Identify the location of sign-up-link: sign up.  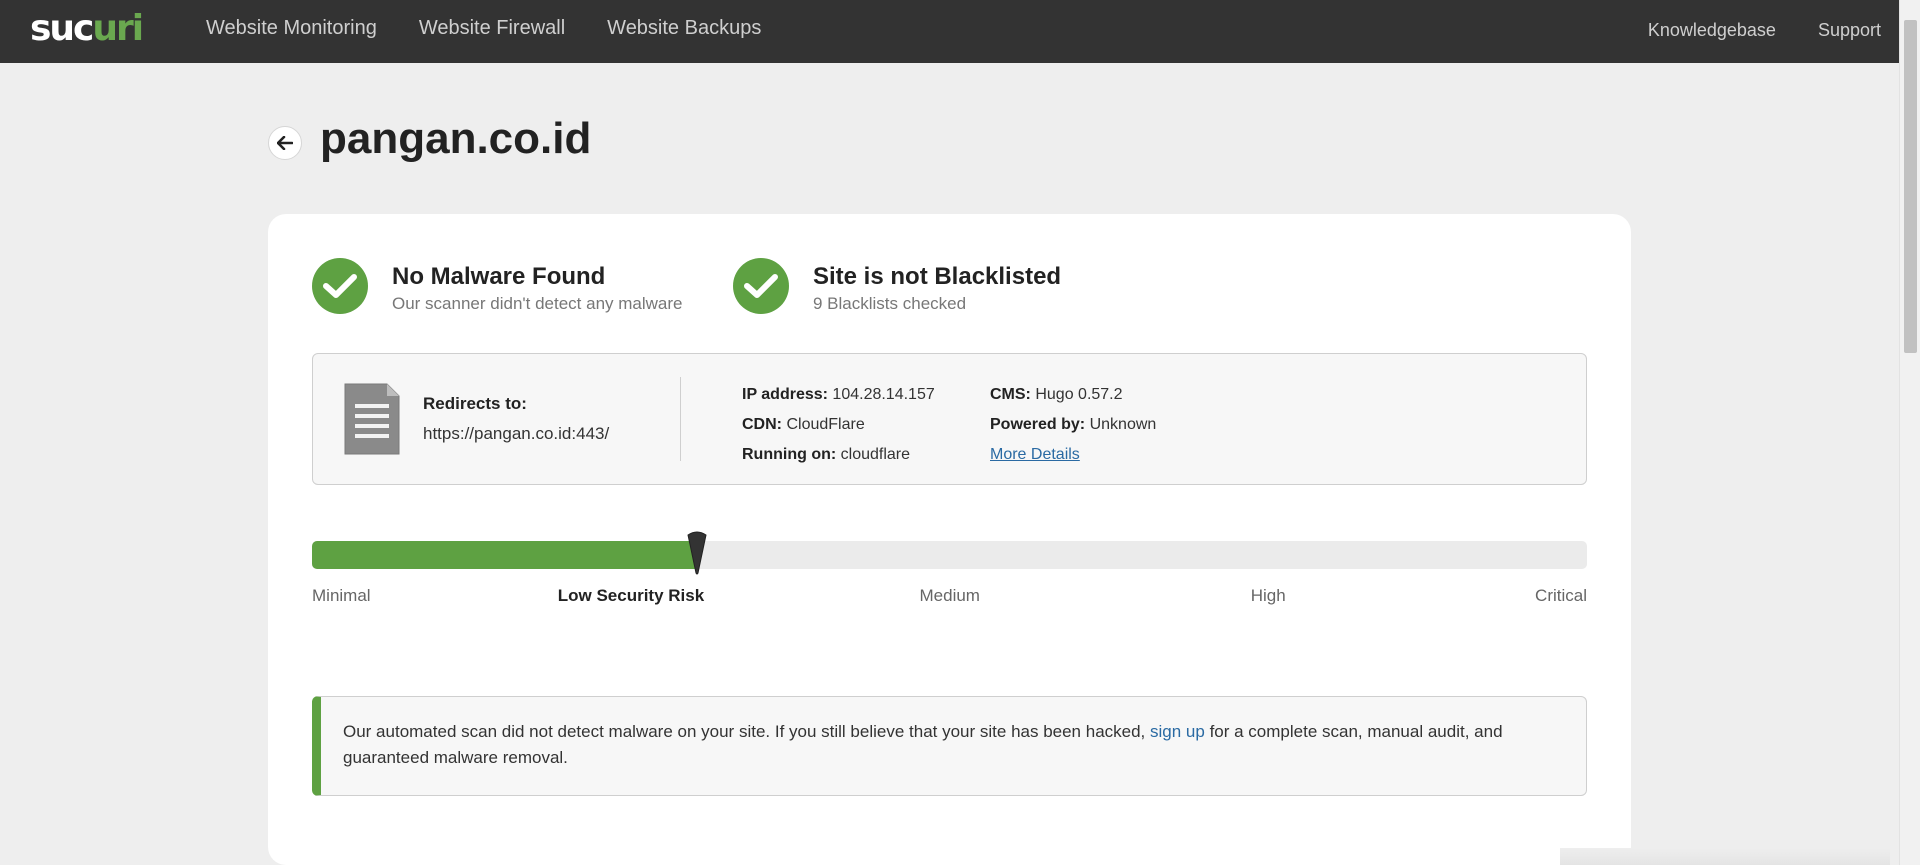
(1177, 731).